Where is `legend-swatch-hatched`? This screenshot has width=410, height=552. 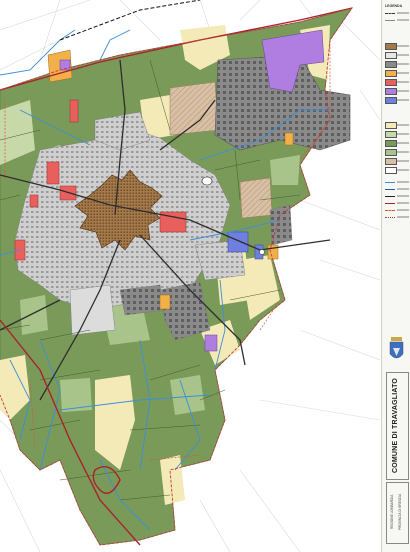 legend-swatch-hatched is located at coordinates (391, 161).